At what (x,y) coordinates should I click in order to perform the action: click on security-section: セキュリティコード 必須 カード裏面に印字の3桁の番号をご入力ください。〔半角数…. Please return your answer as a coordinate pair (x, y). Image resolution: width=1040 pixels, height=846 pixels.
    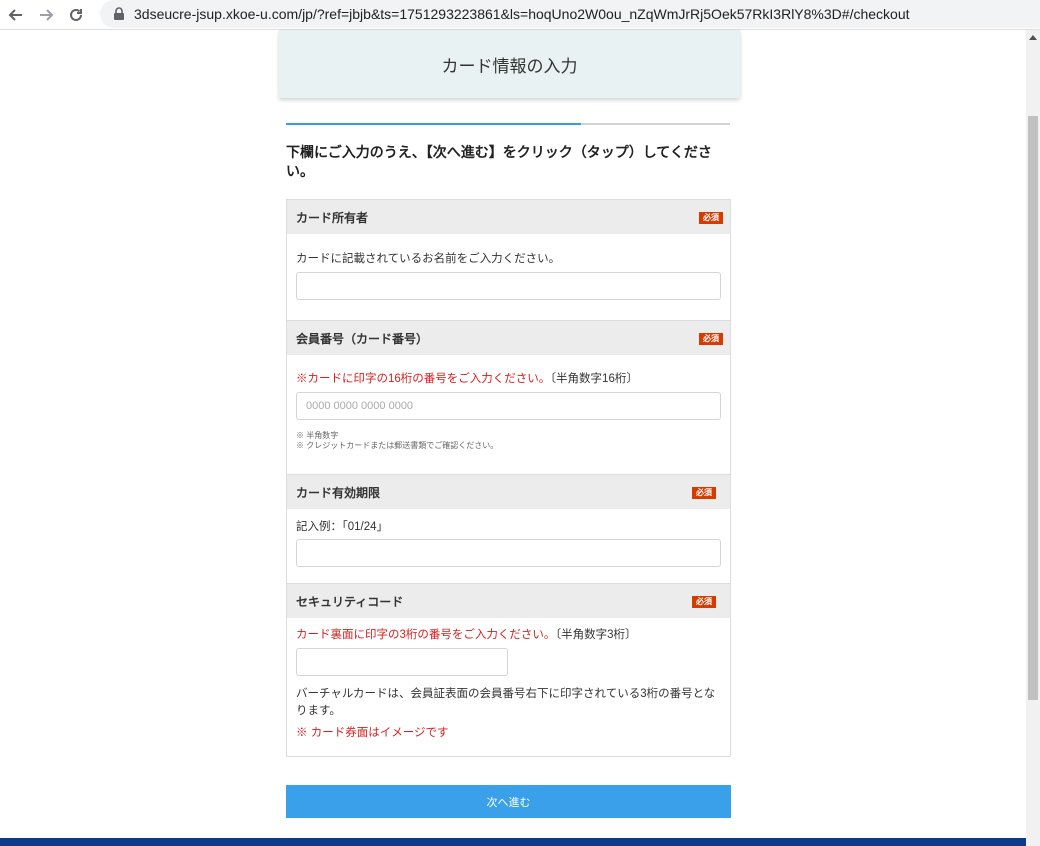
    Looking at the image, I should click on (508, 670).